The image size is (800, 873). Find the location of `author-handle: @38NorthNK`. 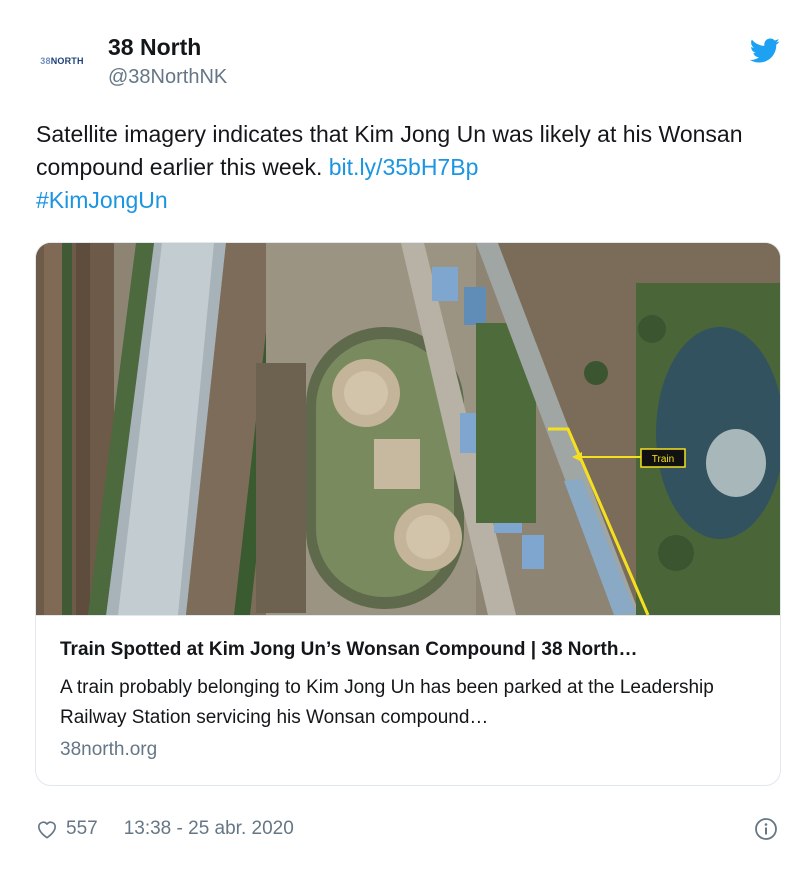

author-handle: @38NorthNK is located at coordinates (167, 77).